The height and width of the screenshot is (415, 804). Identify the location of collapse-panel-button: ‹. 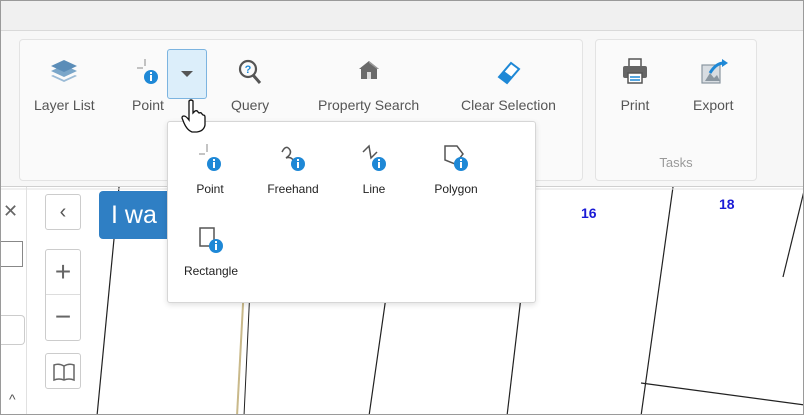
(63, 212).